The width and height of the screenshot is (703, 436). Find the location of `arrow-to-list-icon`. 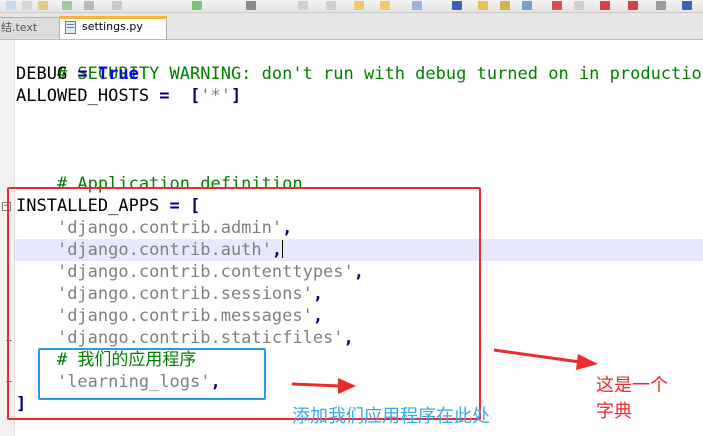

arrow-to-list-icon is located at coordinates (545, 359).